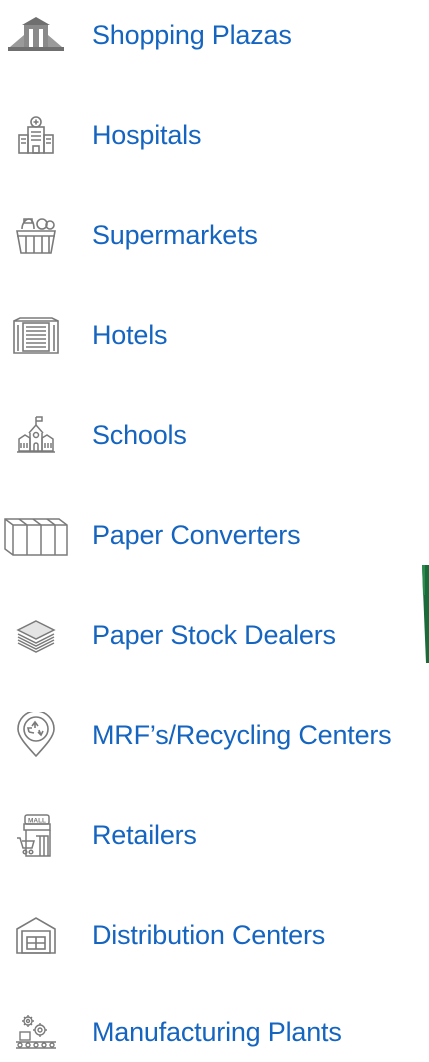 This screenshot has width=429, height=1062. Describe the element at coordinates (425, 614) in the screenshot. I see `decorative-green-shape` at that location.